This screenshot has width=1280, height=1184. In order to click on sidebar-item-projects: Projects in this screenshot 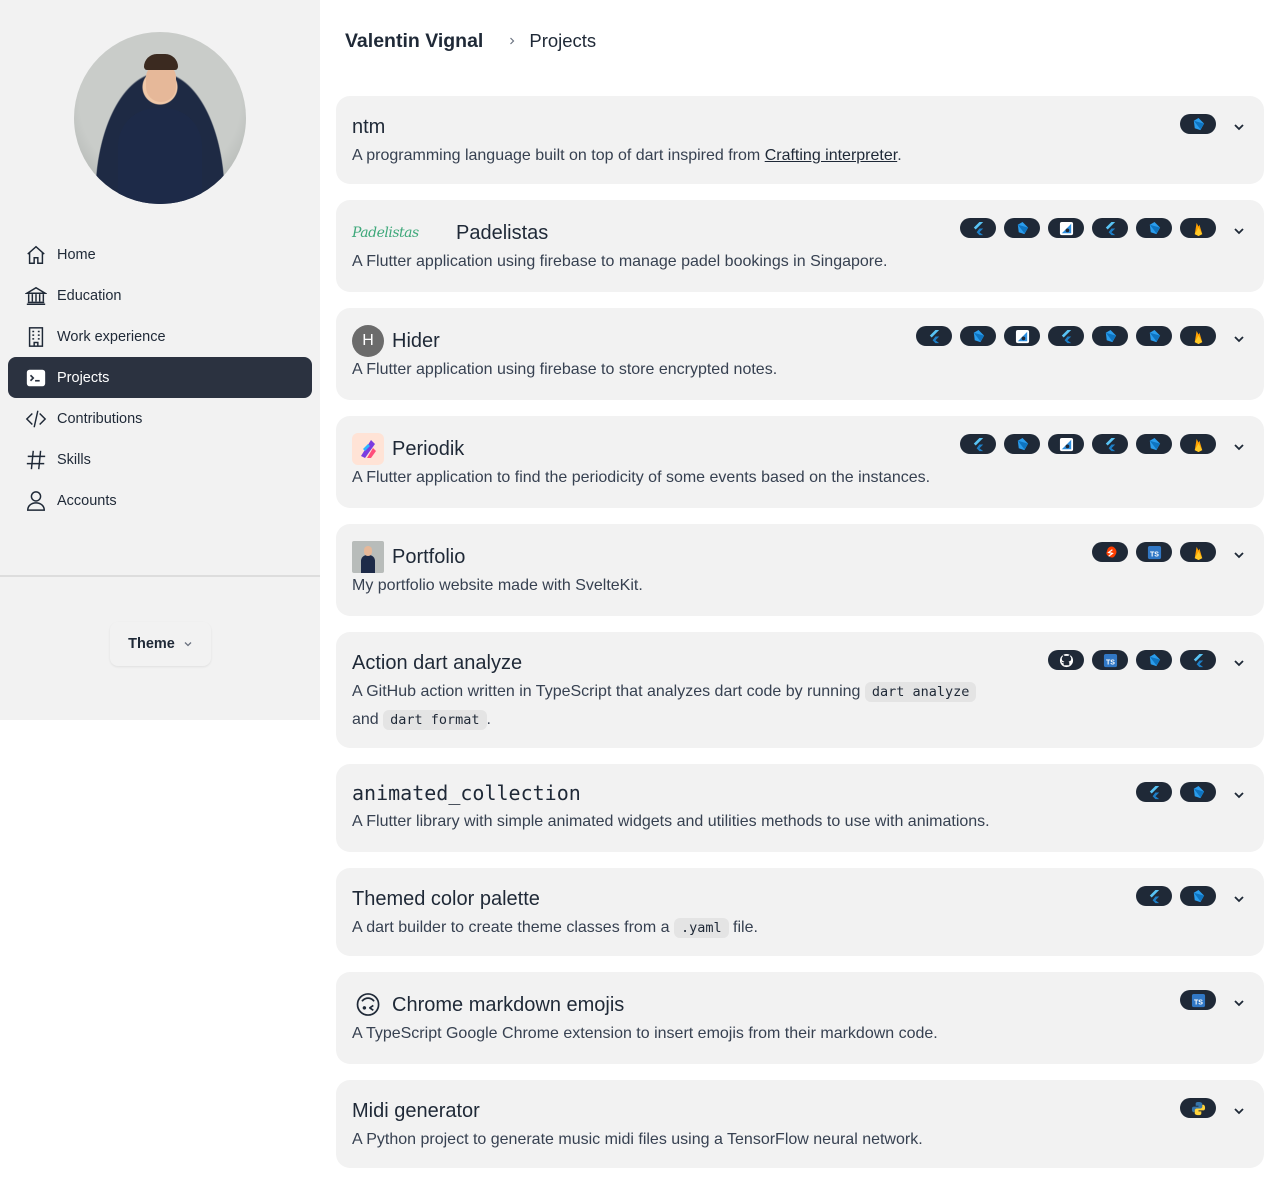, I will do `click(160, 377)`.